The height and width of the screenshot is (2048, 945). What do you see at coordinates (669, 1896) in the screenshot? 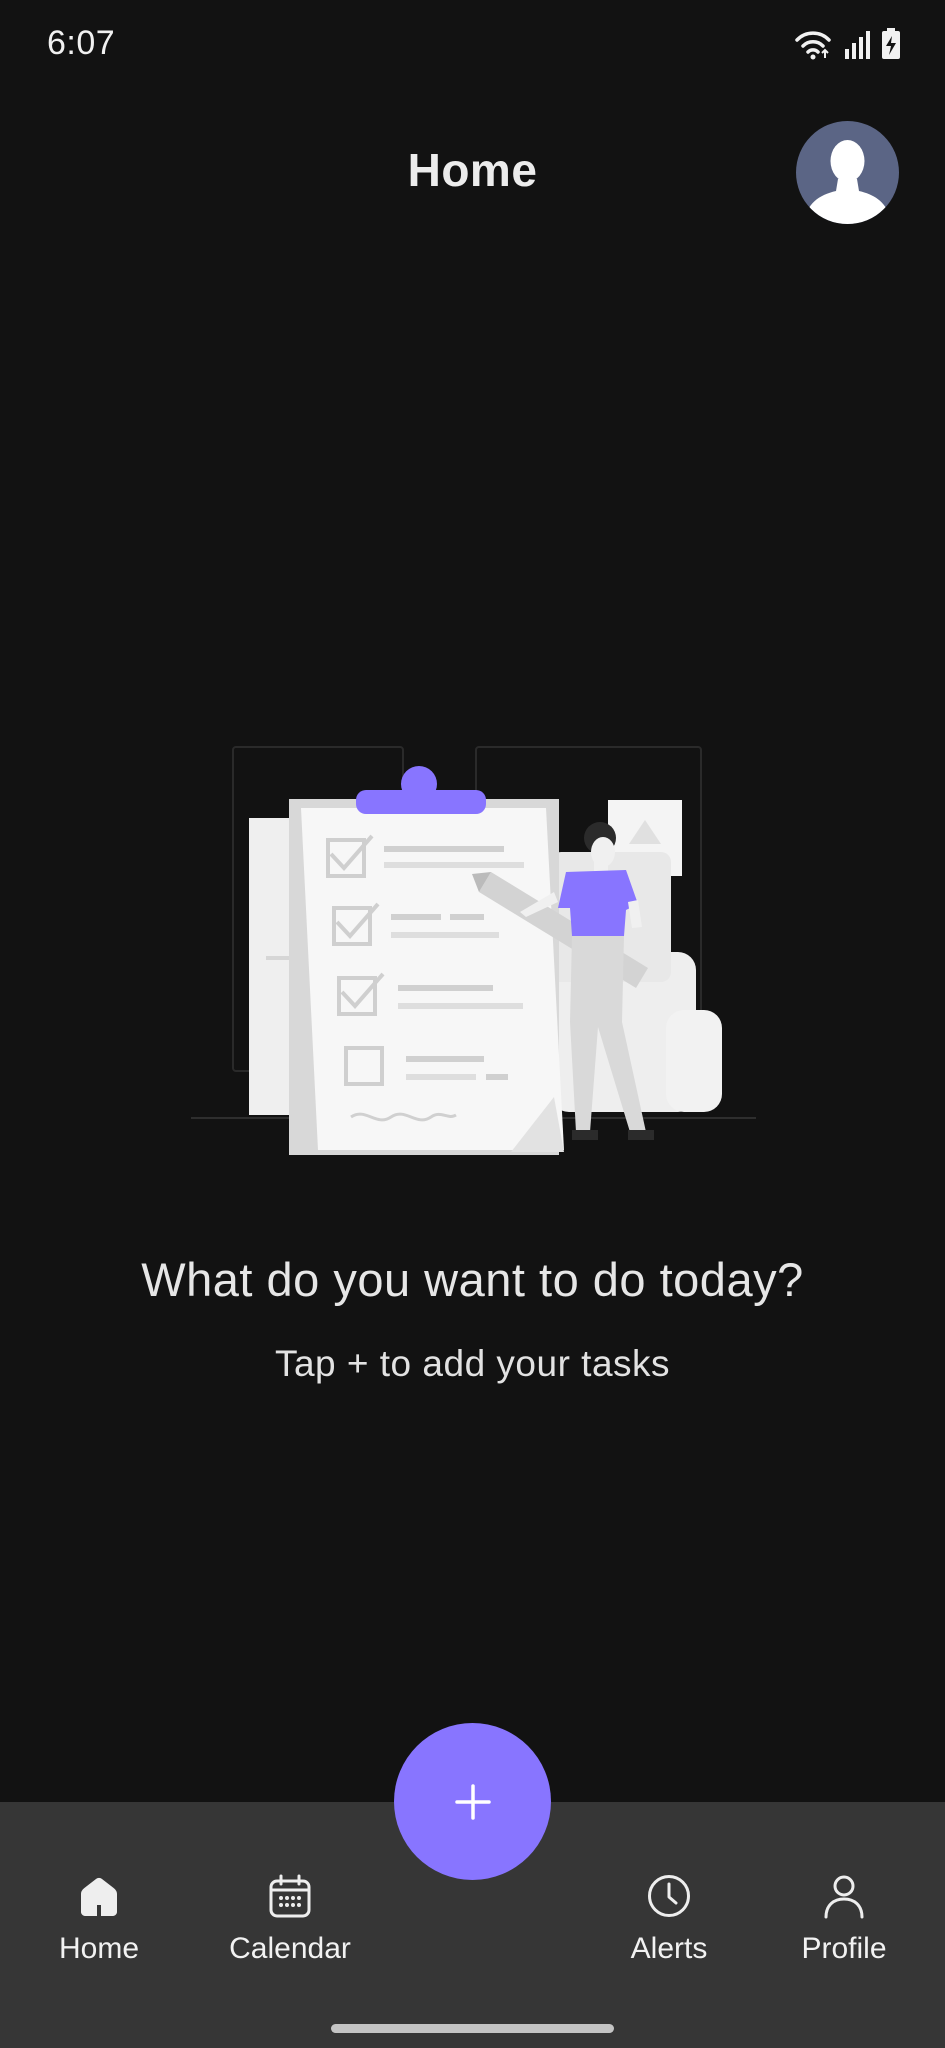
I see `clock-icon` at bounding box center [669, 1896].